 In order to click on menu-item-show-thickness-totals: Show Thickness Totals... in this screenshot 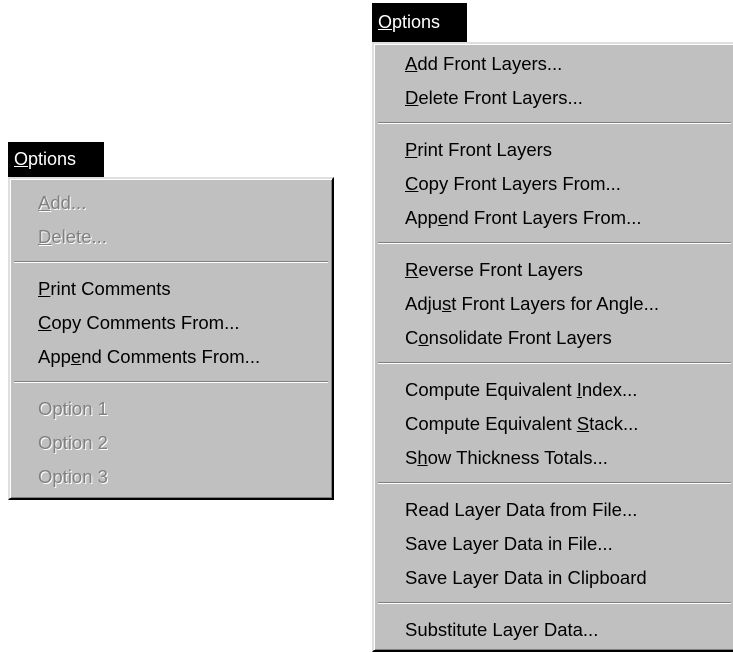, I will do `click(554, 458)`.